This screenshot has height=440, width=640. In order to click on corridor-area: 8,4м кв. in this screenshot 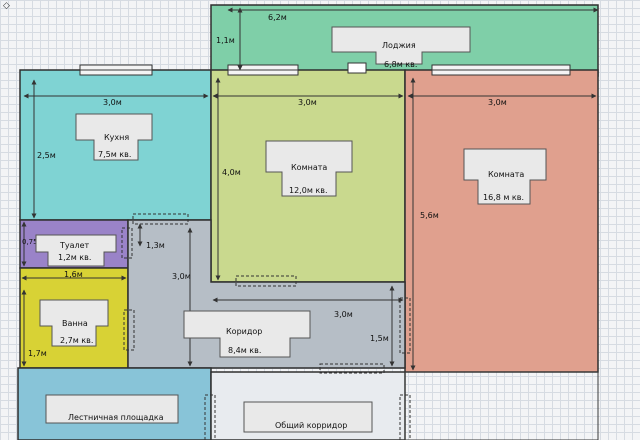, I will do `click(244, 350)`.